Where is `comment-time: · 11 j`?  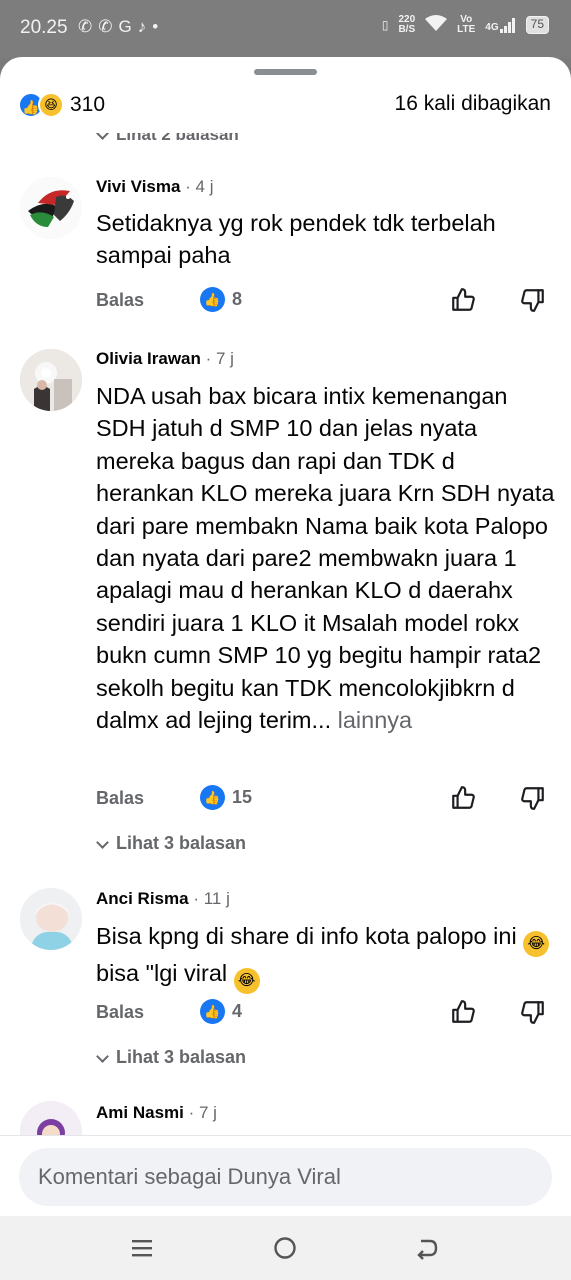 comment-time: · 11 j is located at coordinates (209, 898).